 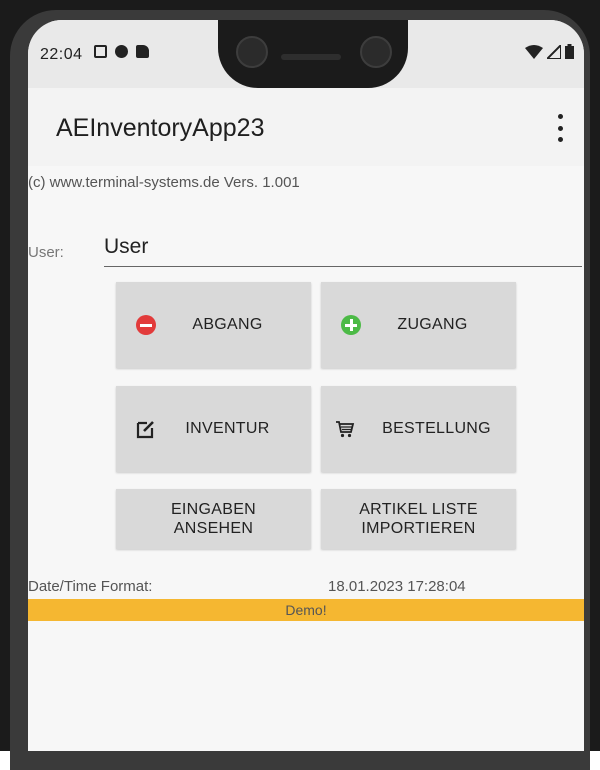 I want to click on photo-icon, so click(x=100, y=51).